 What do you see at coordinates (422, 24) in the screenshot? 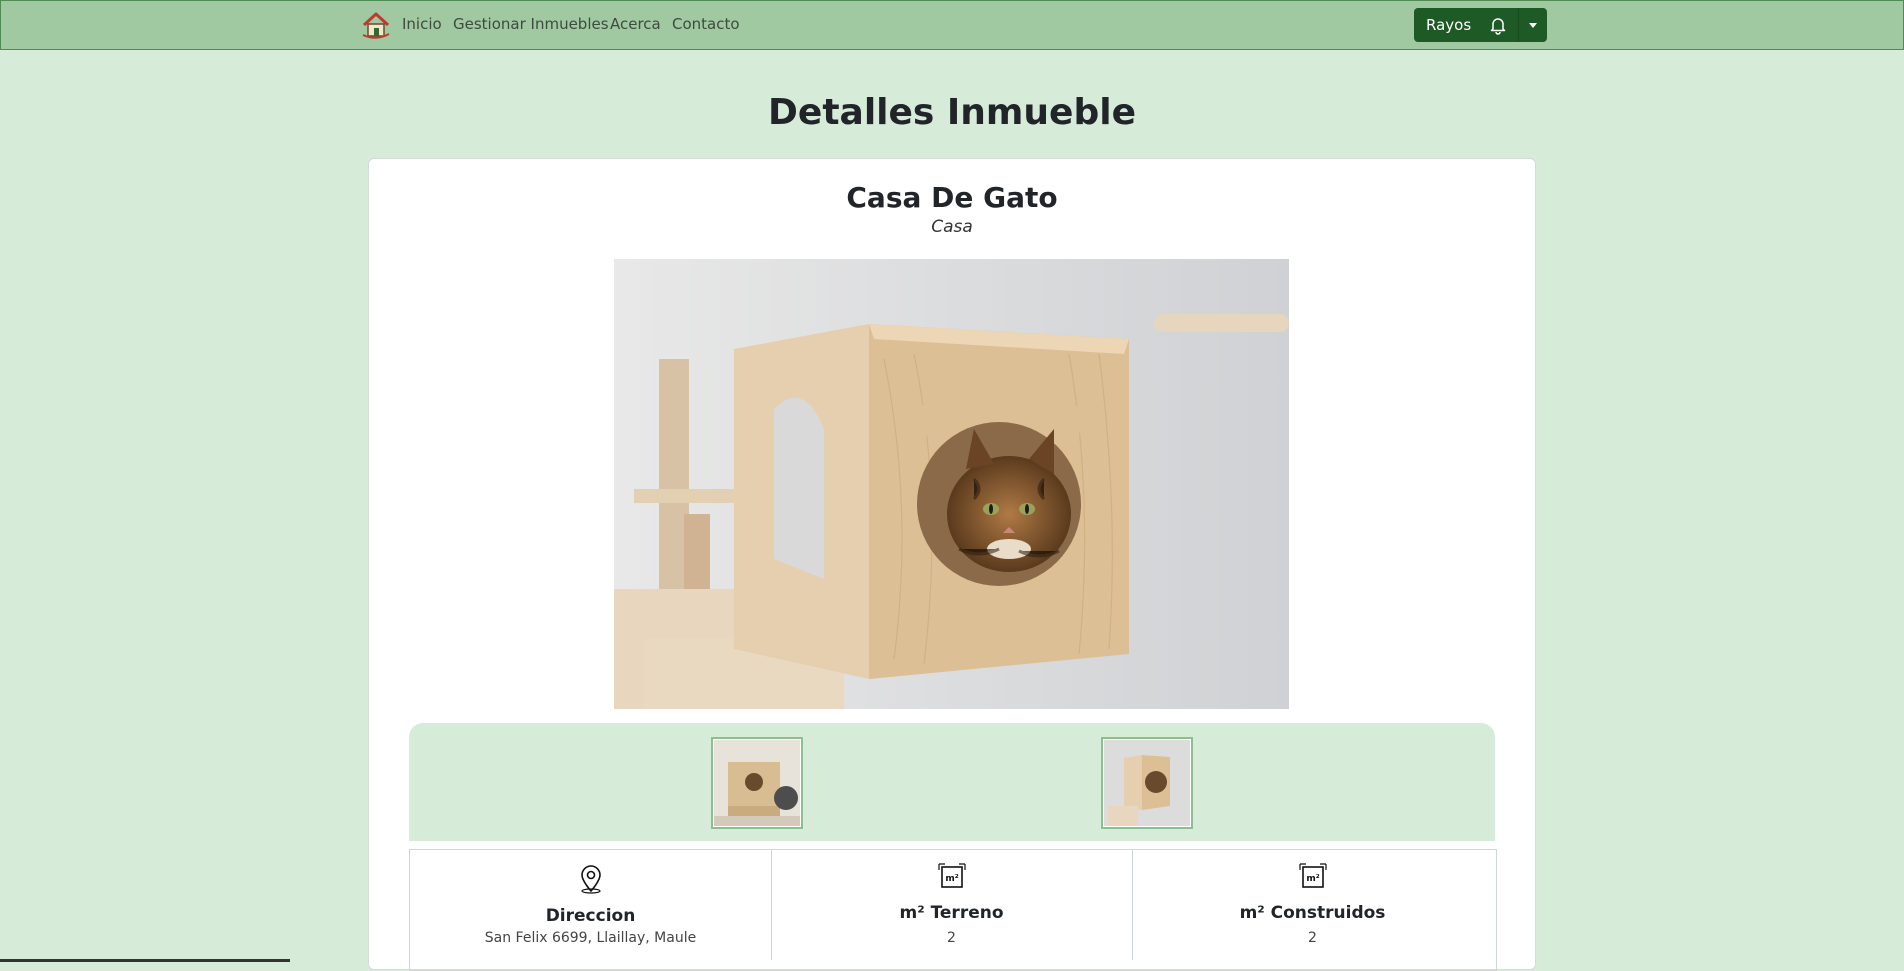
I see `nav-link-inicio: Inicio` at bounding box center [422, 24].